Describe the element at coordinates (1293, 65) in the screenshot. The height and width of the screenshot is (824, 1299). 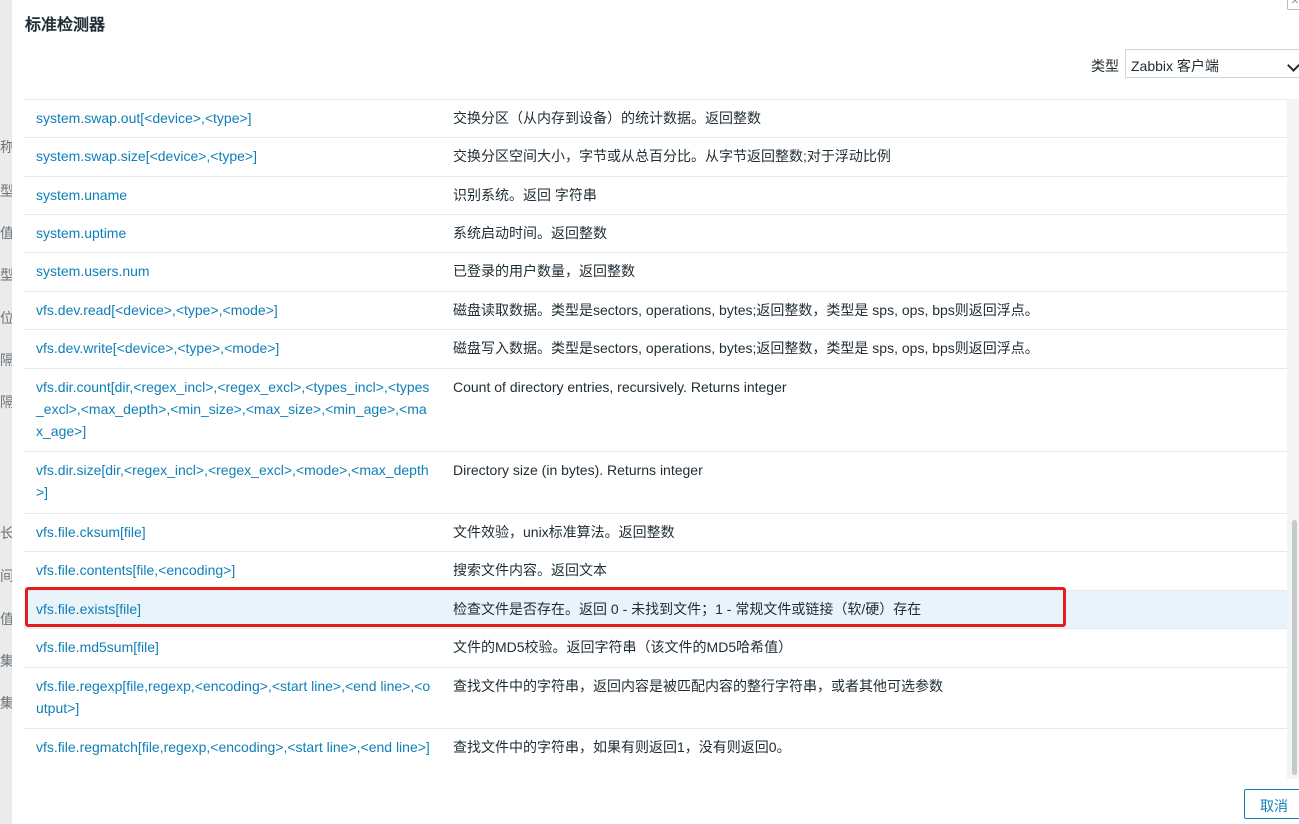
I see `chevron-down-icon` at that location.